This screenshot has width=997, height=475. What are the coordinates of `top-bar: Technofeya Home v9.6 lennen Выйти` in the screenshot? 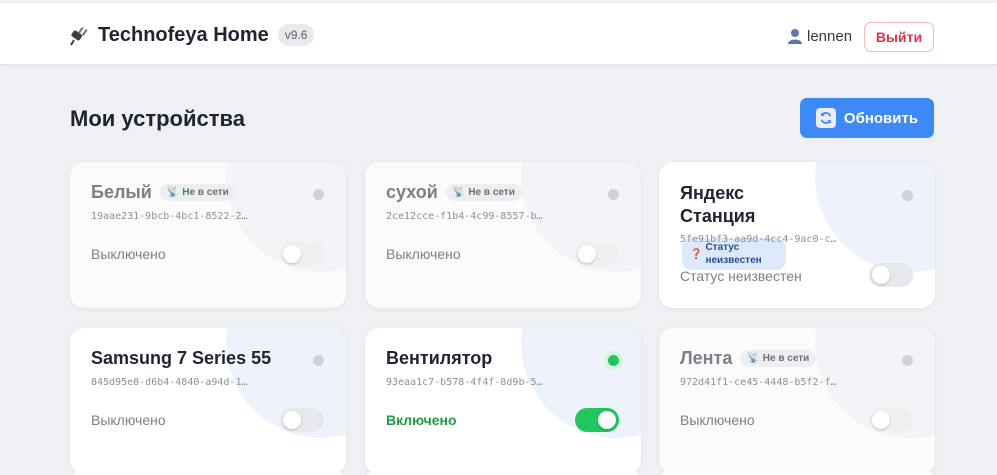 It's located at (498, 34).